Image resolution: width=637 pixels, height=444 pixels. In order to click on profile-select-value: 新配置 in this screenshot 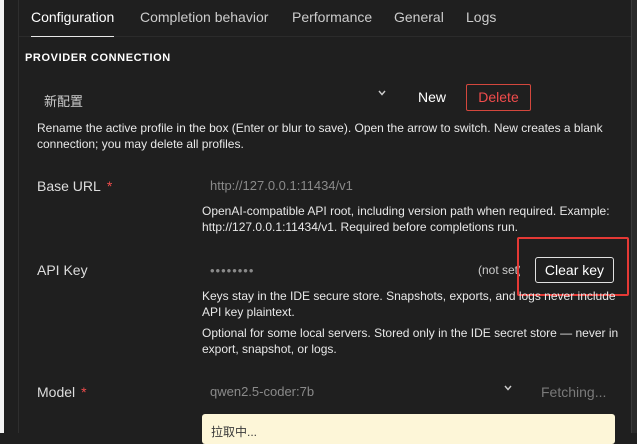, I will do `click(64, 101)`.